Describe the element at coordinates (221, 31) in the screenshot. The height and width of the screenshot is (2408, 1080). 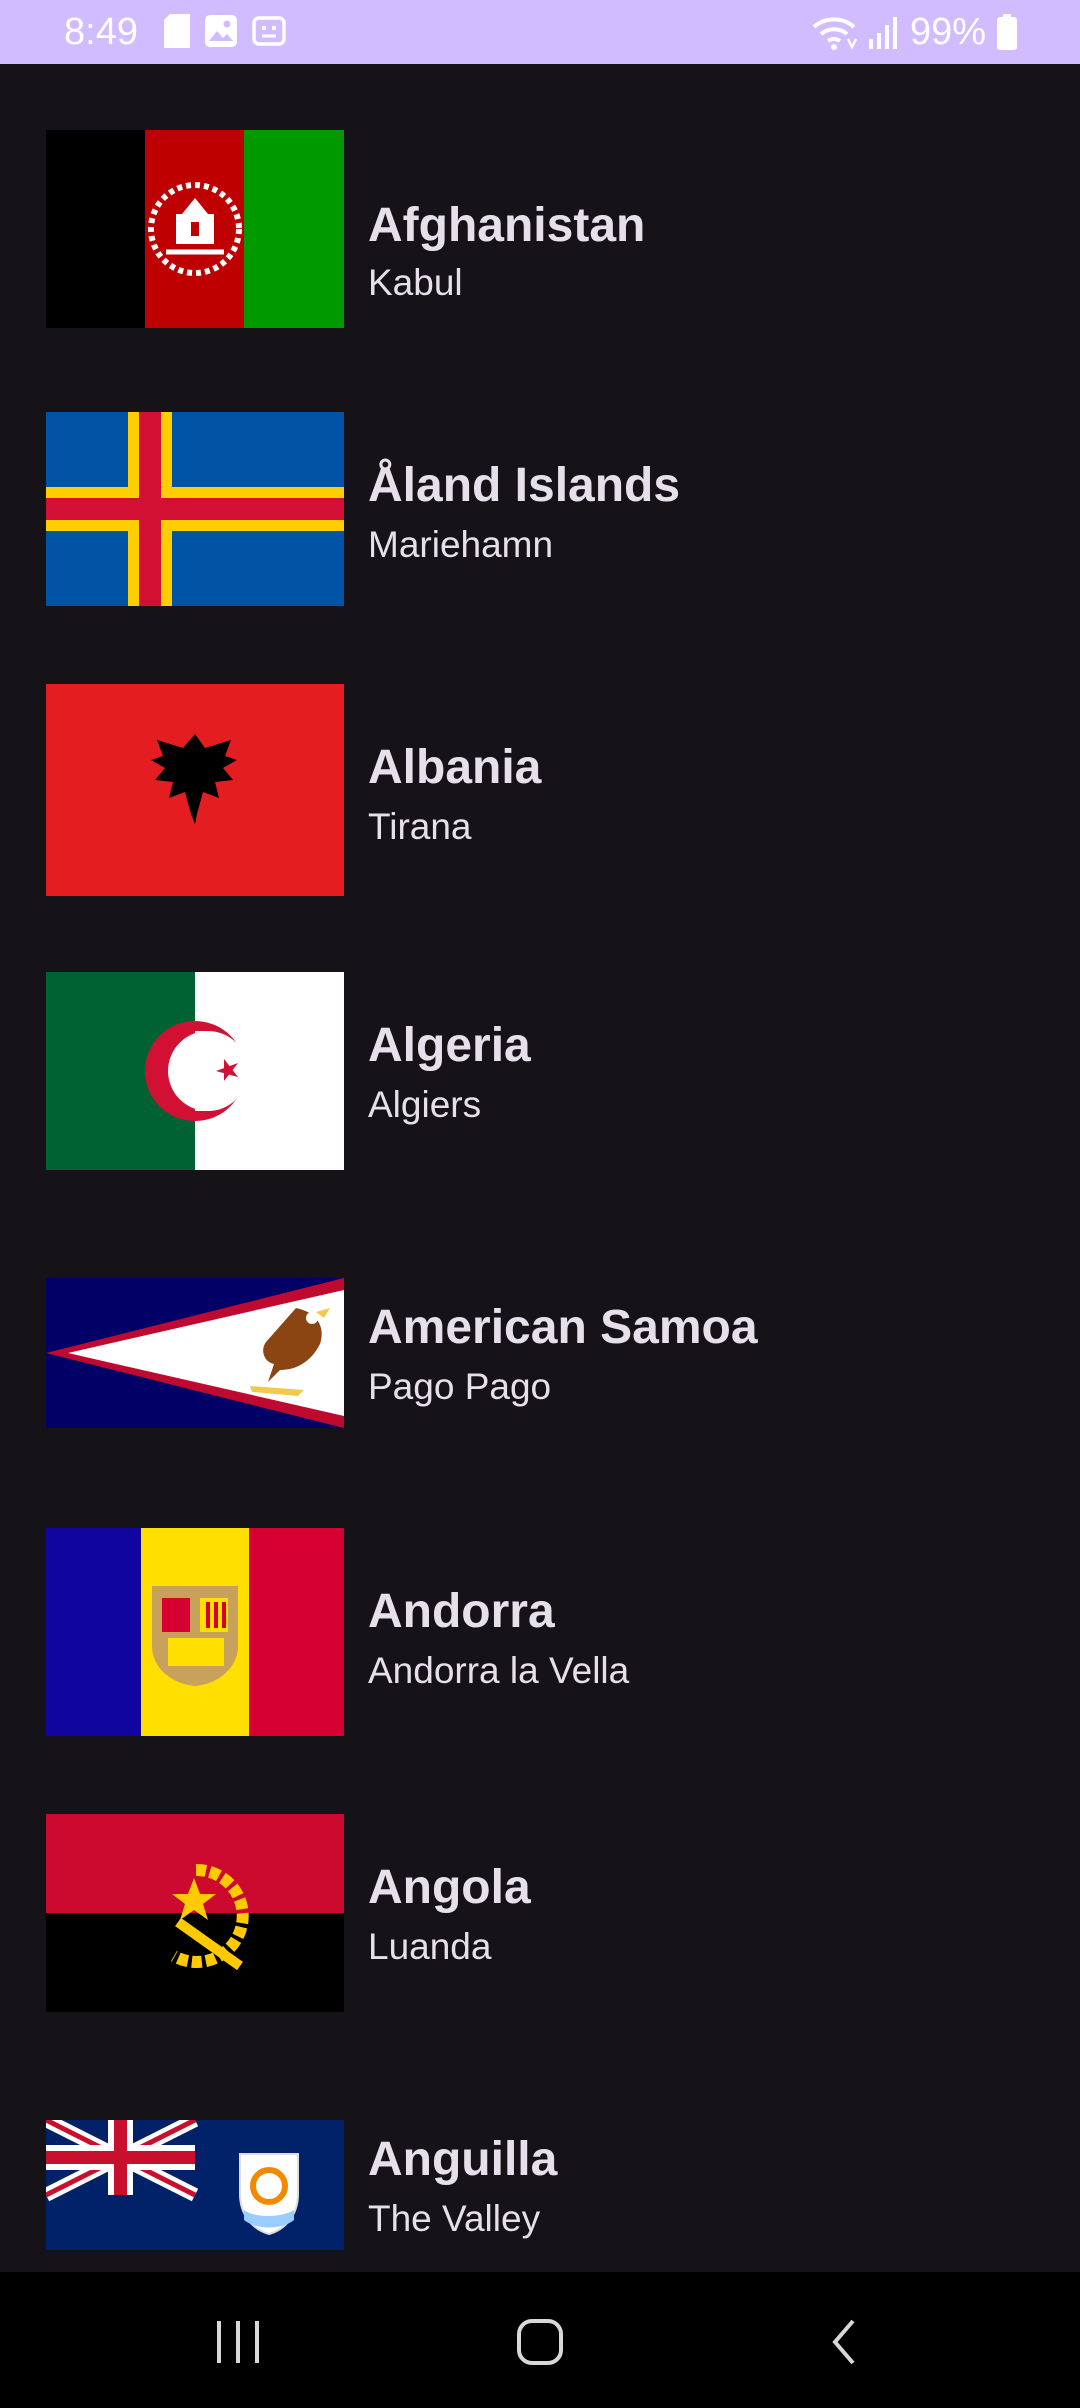
I see `image-icon` at that location.